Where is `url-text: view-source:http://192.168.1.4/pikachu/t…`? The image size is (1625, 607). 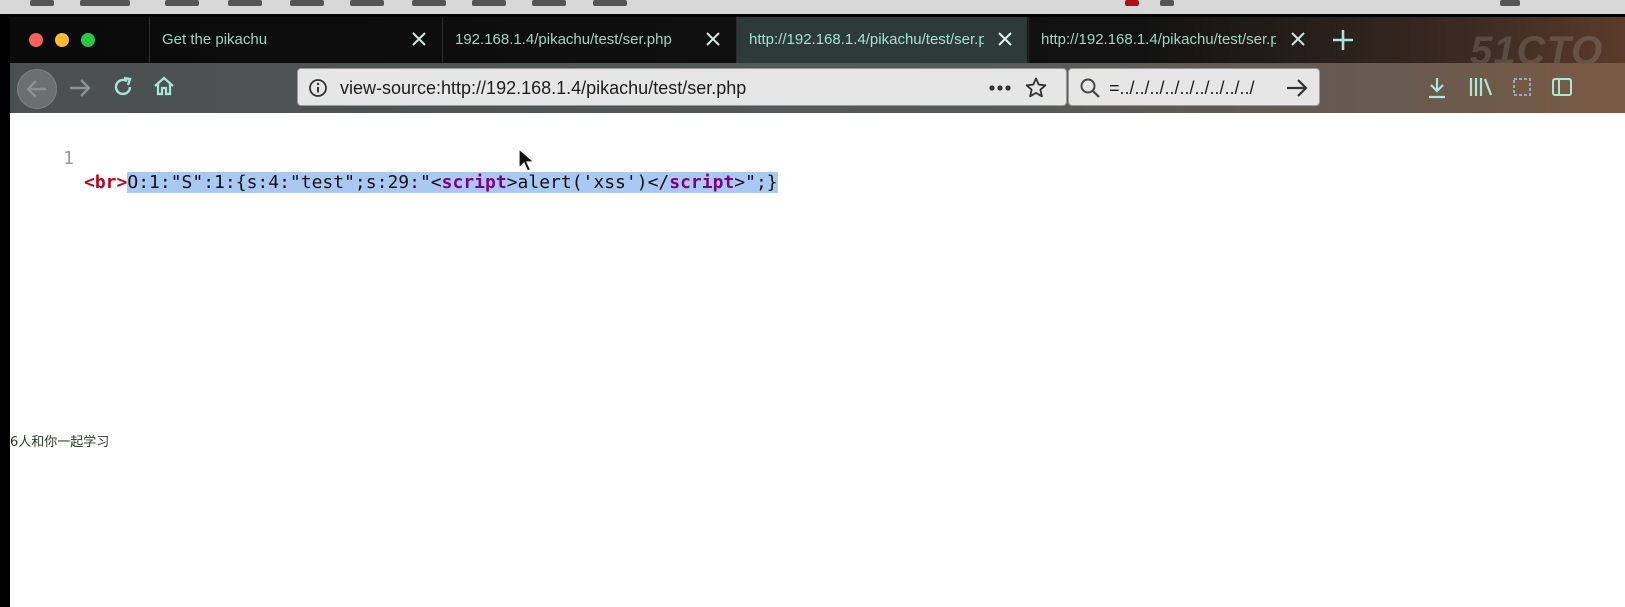
url-text: view-source:http://192.168.1.4/pikachu/t… is located at coordinates (543, 88).